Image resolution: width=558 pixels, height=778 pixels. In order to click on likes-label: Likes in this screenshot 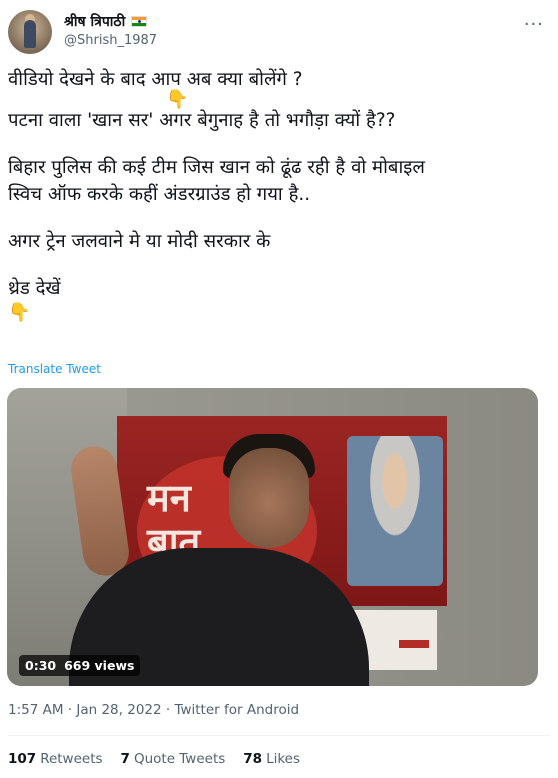, I will do `click(283, 759)`.